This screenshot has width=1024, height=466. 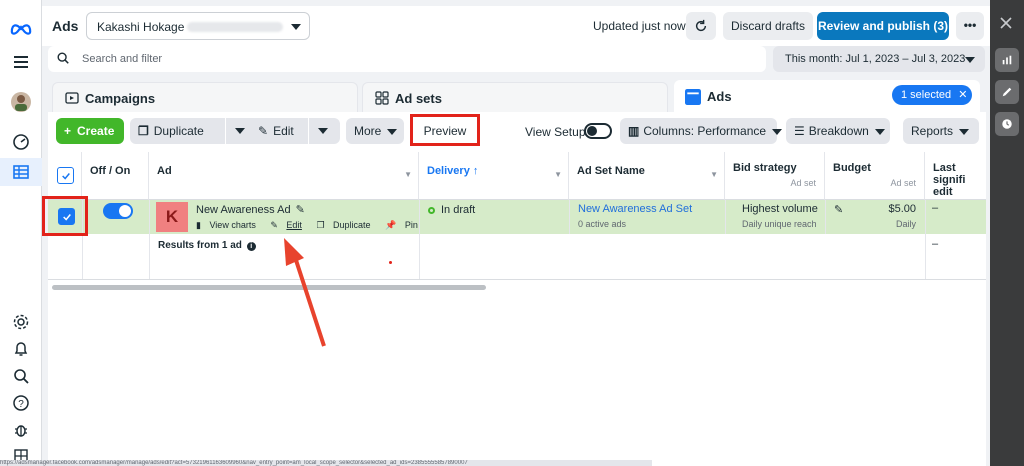 What do you see at coordinates (932, 95) in the screenshot?
I see `selection-count-pill: 1 selected ✕` at bounding box center [932, 95].